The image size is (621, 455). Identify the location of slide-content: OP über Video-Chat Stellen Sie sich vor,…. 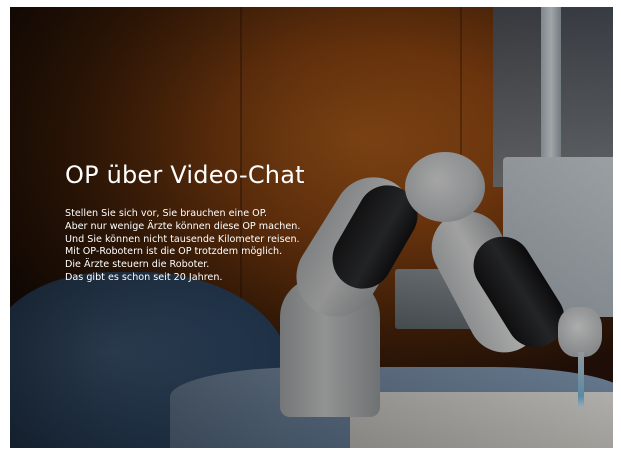
(225, 222).